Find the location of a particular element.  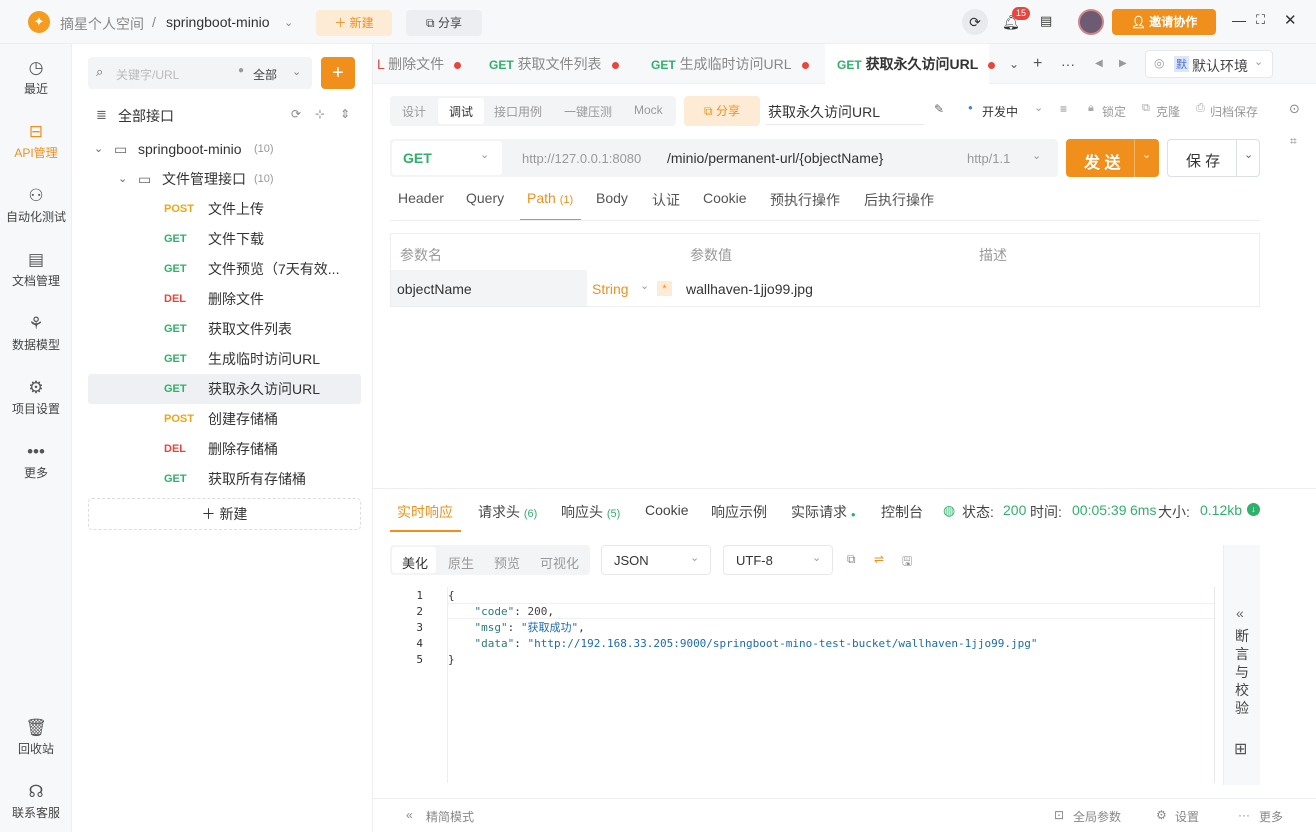

nav-recycle-bin: 🗑︎ 回收站 is located at coordinates (36, 737).